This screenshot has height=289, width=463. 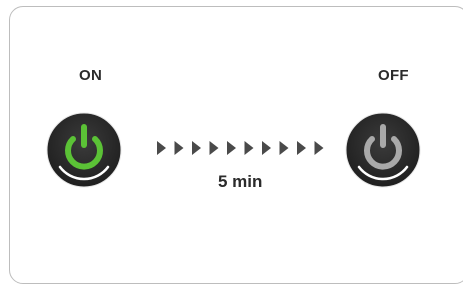 What do you see at coordinates (91, 75) in the screenshot?
I see `on-state-label: ON` at bounding box center [91, 75].